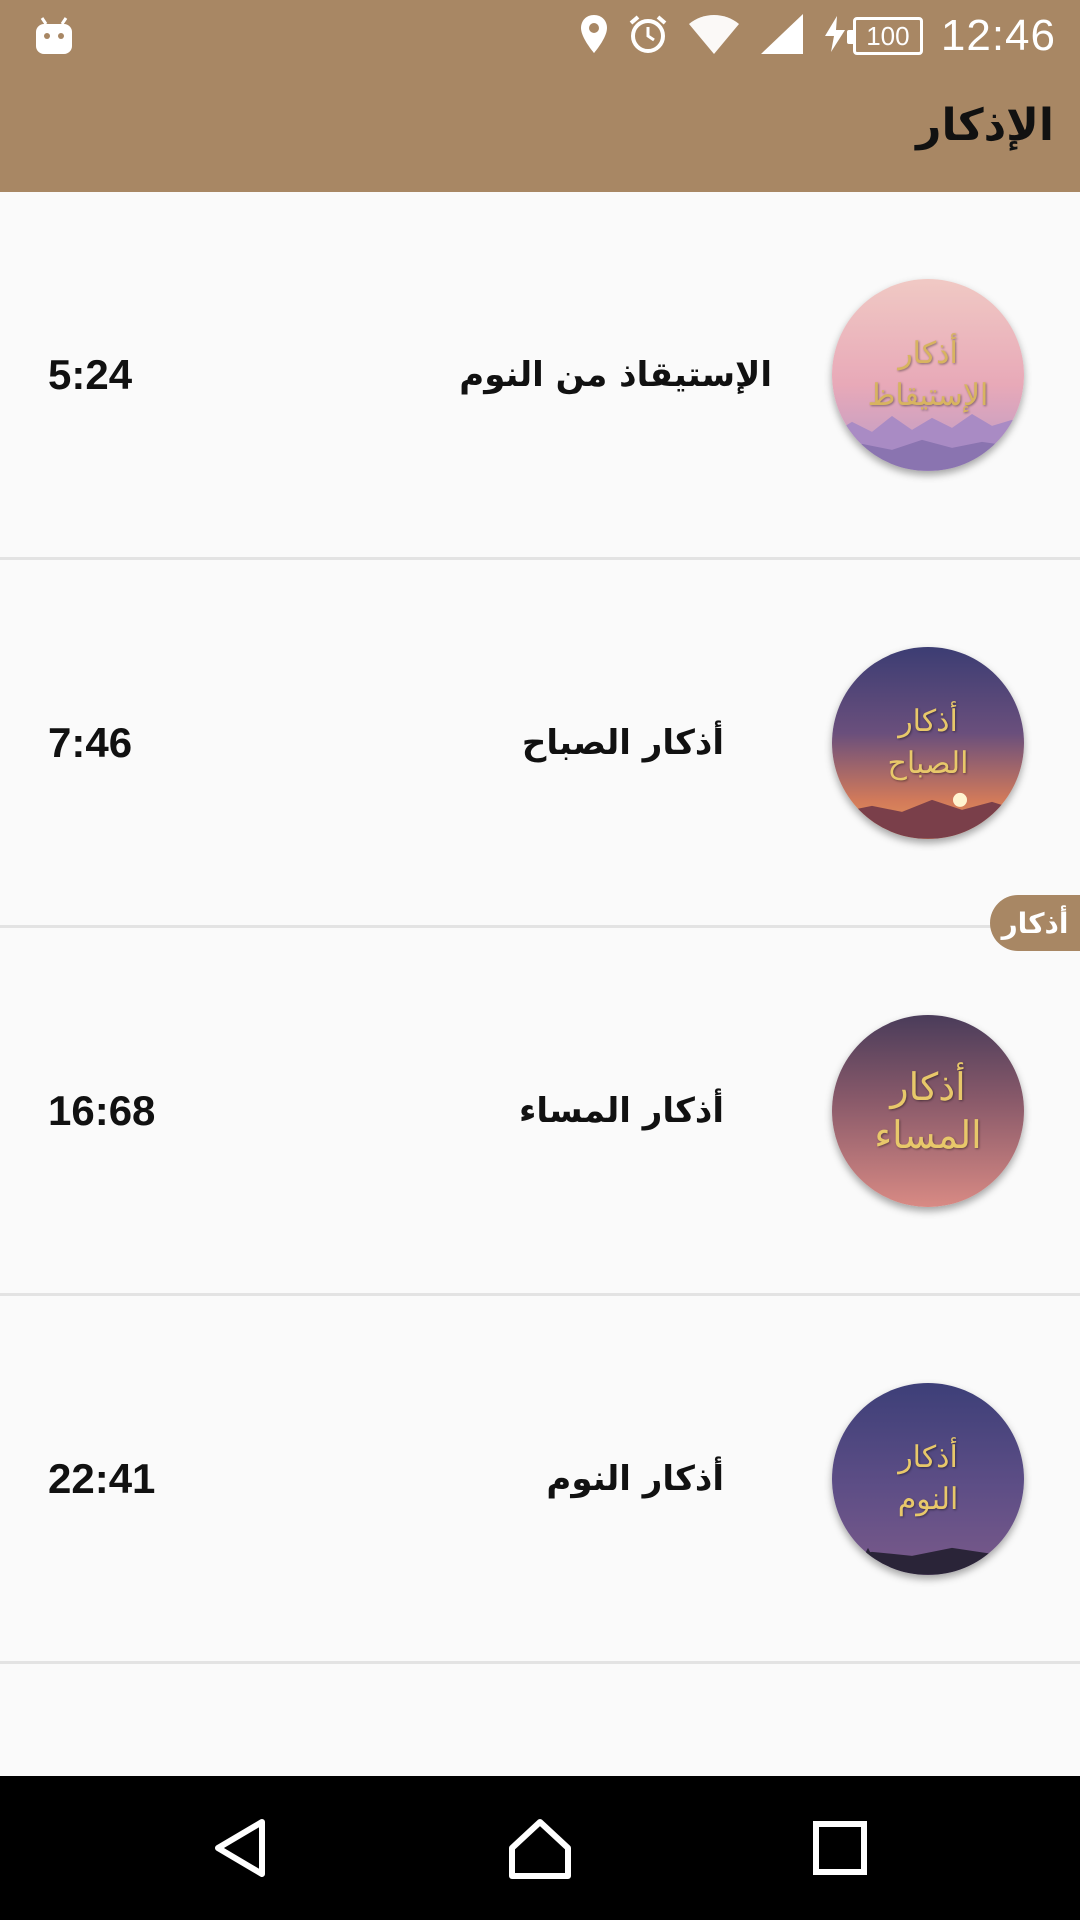  Describe the element at coordinates (54, 36) in the screenshot. I see `android-icon` at that location.